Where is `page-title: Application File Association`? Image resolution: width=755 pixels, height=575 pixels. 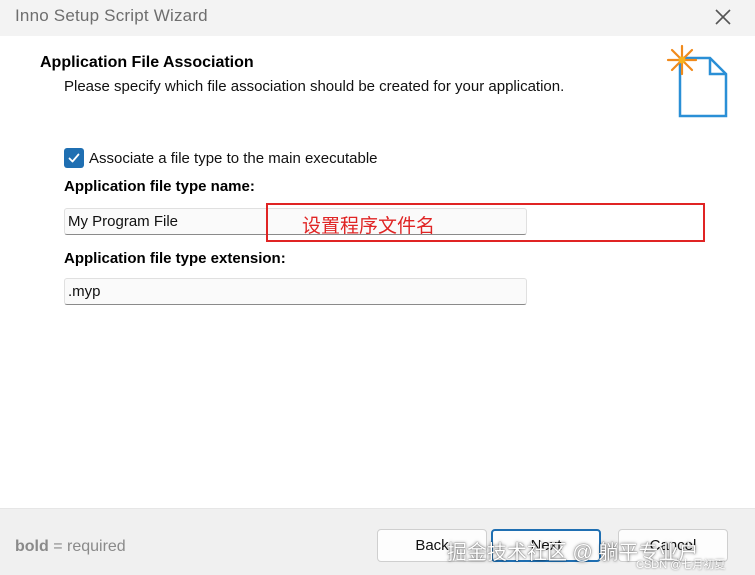 page-title: Application File Association is located at coordinates (147, 62).